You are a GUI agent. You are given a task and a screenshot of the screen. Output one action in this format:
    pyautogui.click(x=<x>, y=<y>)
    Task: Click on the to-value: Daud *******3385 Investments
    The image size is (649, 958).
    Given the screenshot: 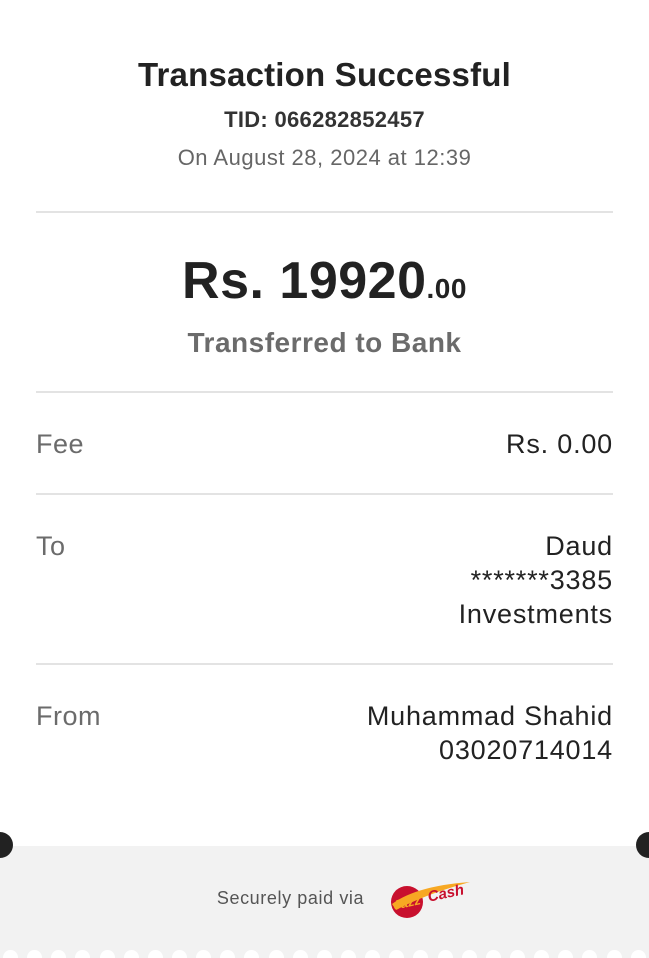 What is the action you would take?
    pyautogui.click(x=536, y=580)
    